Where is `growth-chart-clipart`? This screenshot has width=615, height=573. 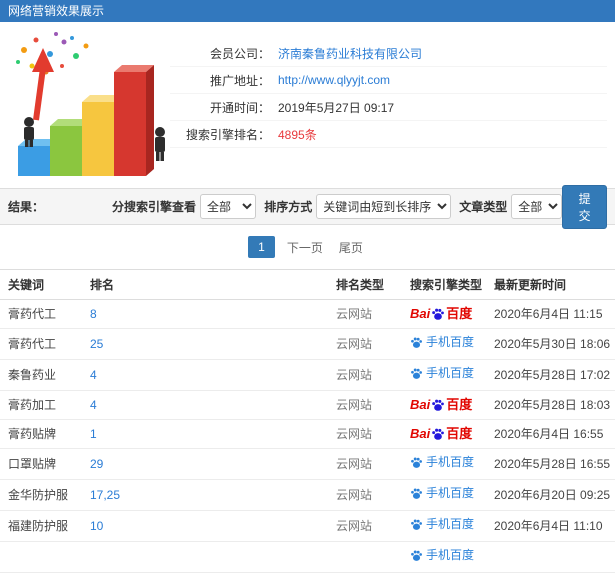 growth-chart-clipart is located at coordinates (86, 108).